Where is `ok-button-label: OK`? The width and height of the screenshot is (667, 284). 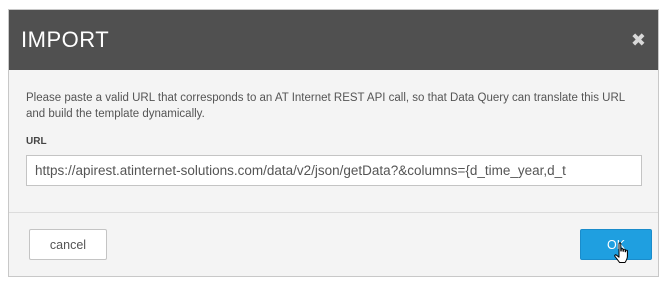 ok-button-label: OK is located at coordinates (616, 244).